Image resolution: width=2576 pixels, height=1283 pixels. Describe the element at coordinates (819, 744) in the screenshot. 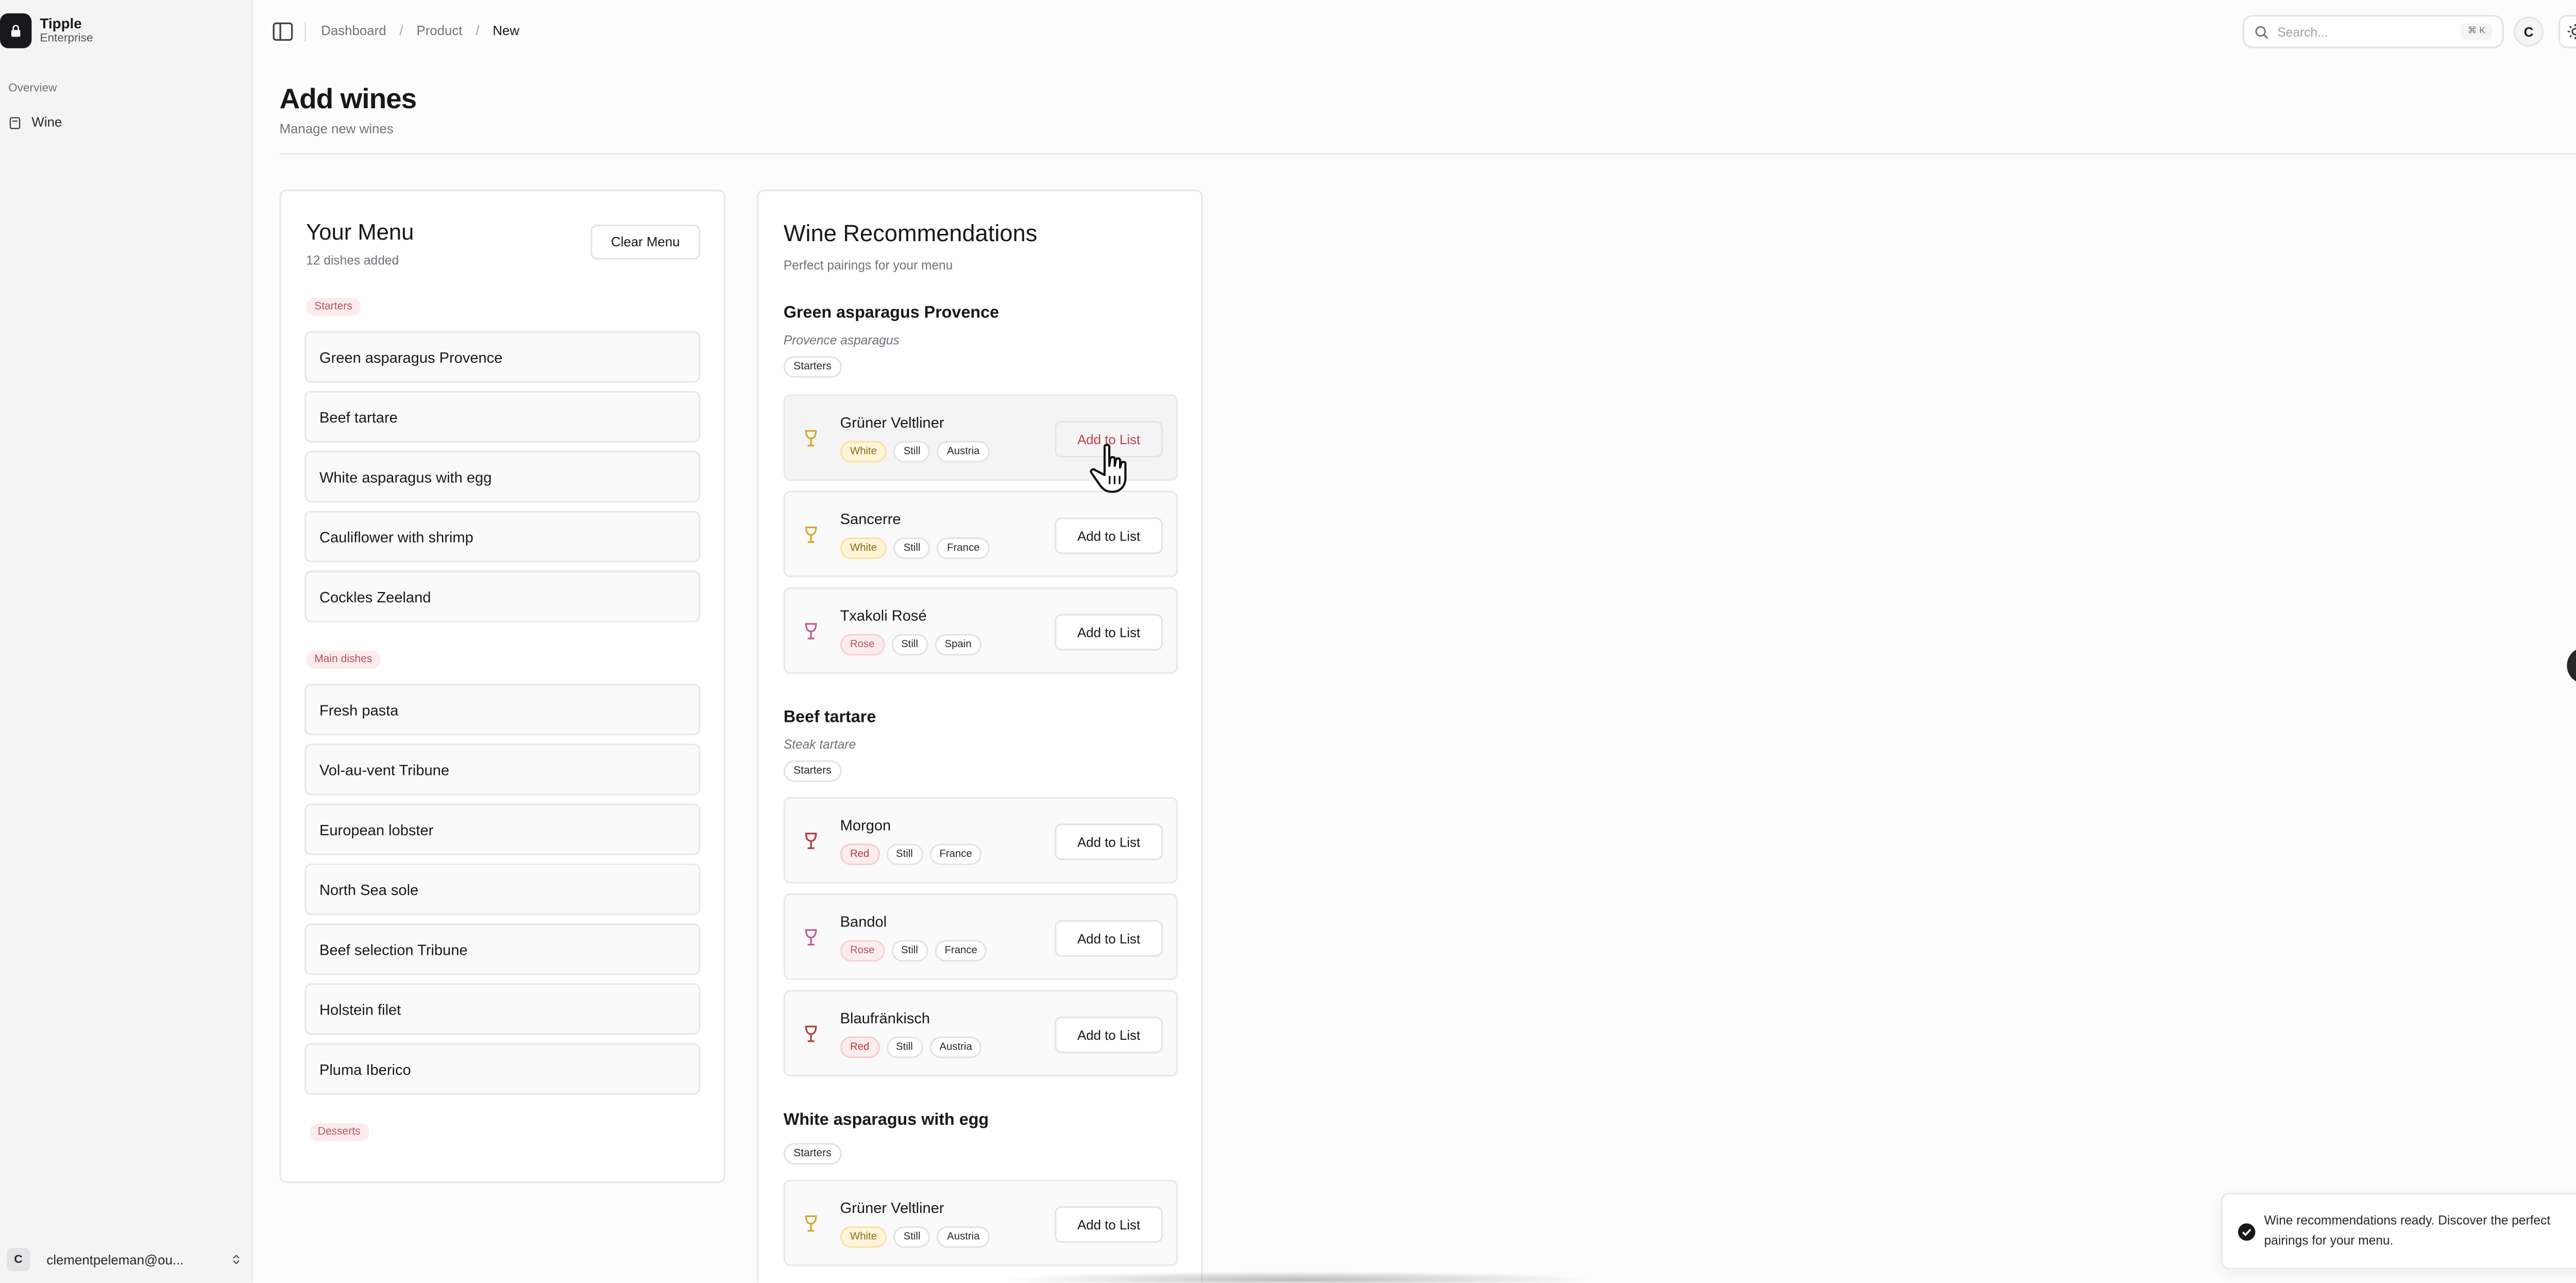

I see `recommendation-dish-description: Steak tartare` at that location.